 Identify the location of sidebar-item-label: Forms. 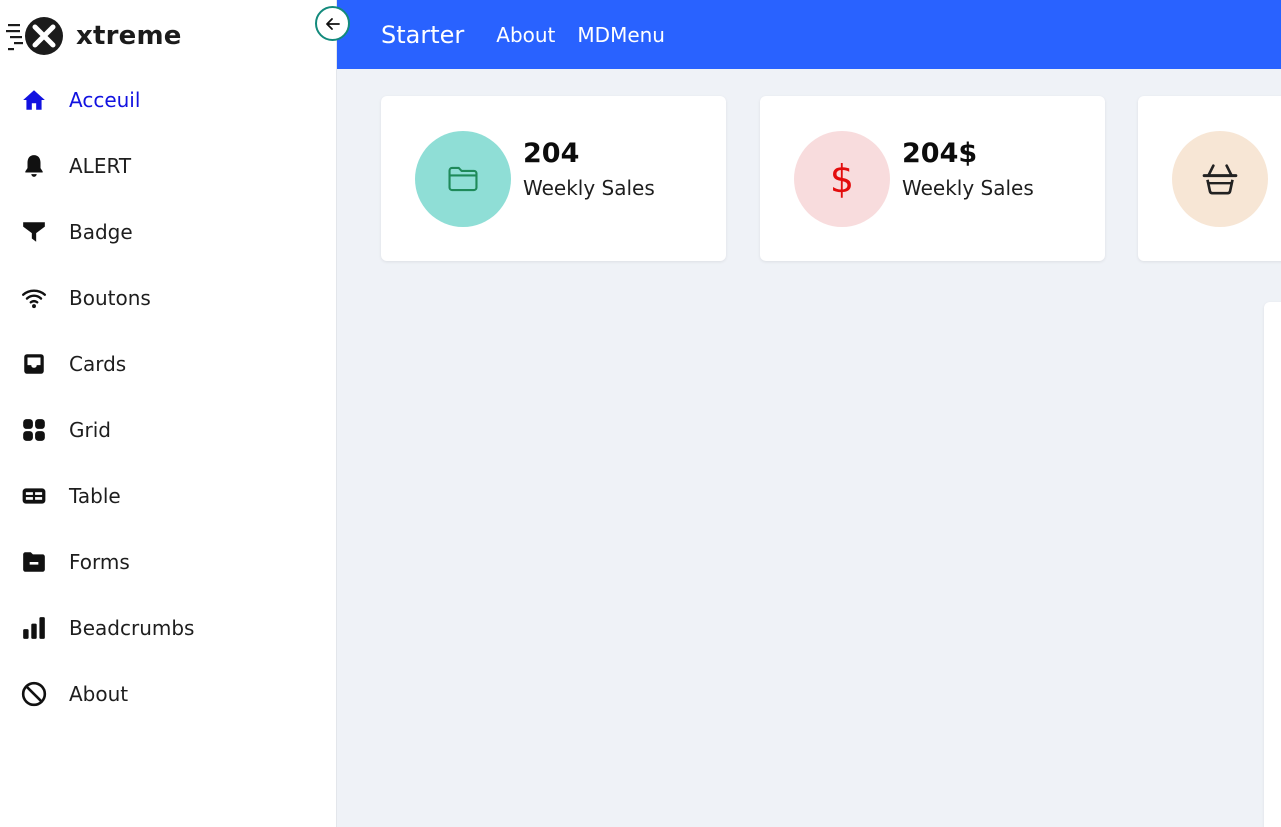
(99, 562).